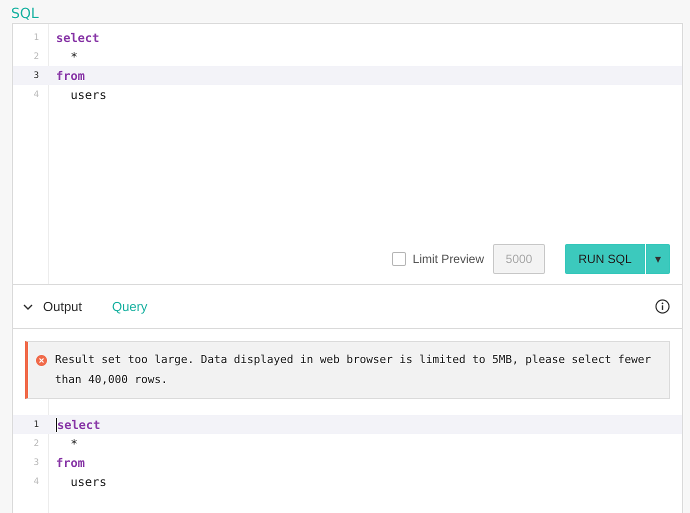 The width and height of the screenshot is (690, 513). Describe the element at coordinates (52, 306) in the screenshot. I see `output-tab: Output` at that location.